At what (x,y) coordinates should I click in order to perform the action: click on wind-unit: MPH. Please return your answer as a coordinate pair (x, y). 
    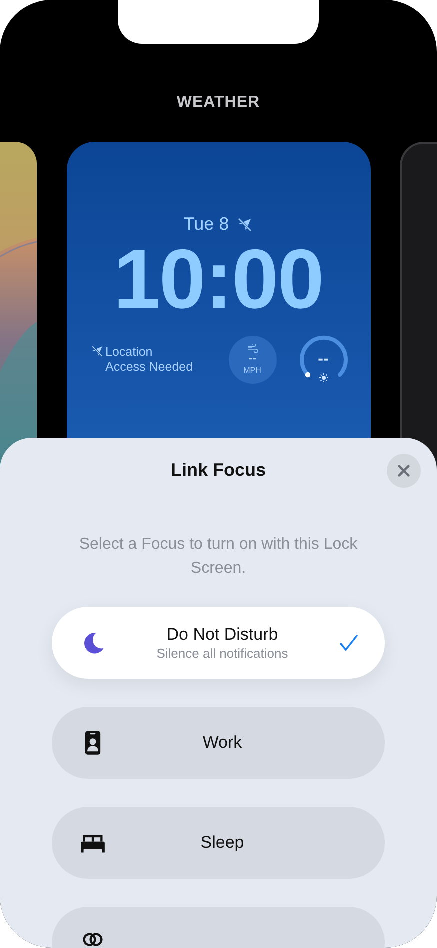
    Looking at the image, I should click on (253, 371).